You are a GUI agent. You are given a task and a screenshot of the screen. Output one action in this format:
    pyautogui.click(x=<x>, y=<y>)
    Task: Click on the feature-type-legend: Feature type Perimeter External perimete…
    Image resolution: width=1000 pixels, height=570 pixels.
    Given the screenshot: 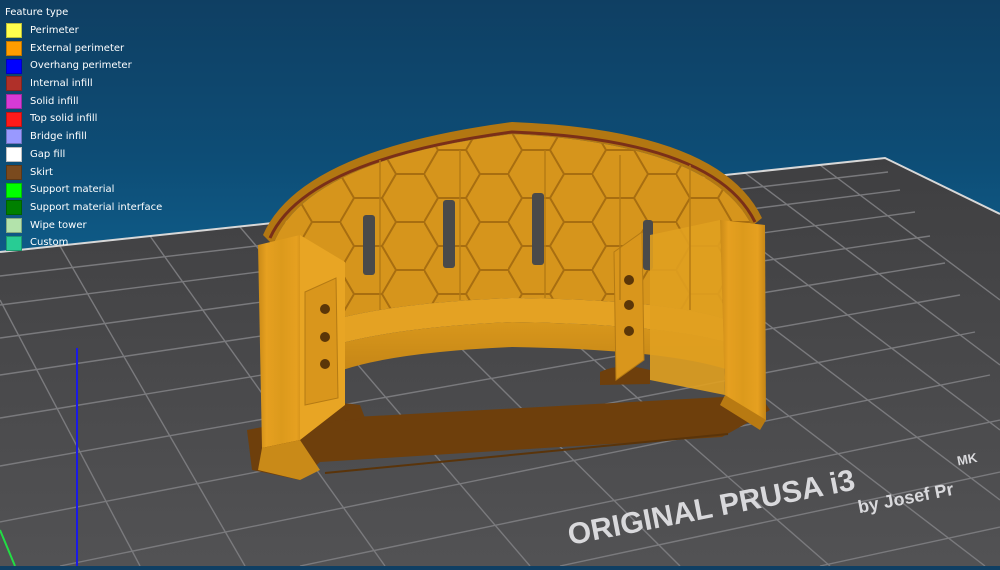 What is the action you would take?
    pyautogui.click(x=82, y=128)
    